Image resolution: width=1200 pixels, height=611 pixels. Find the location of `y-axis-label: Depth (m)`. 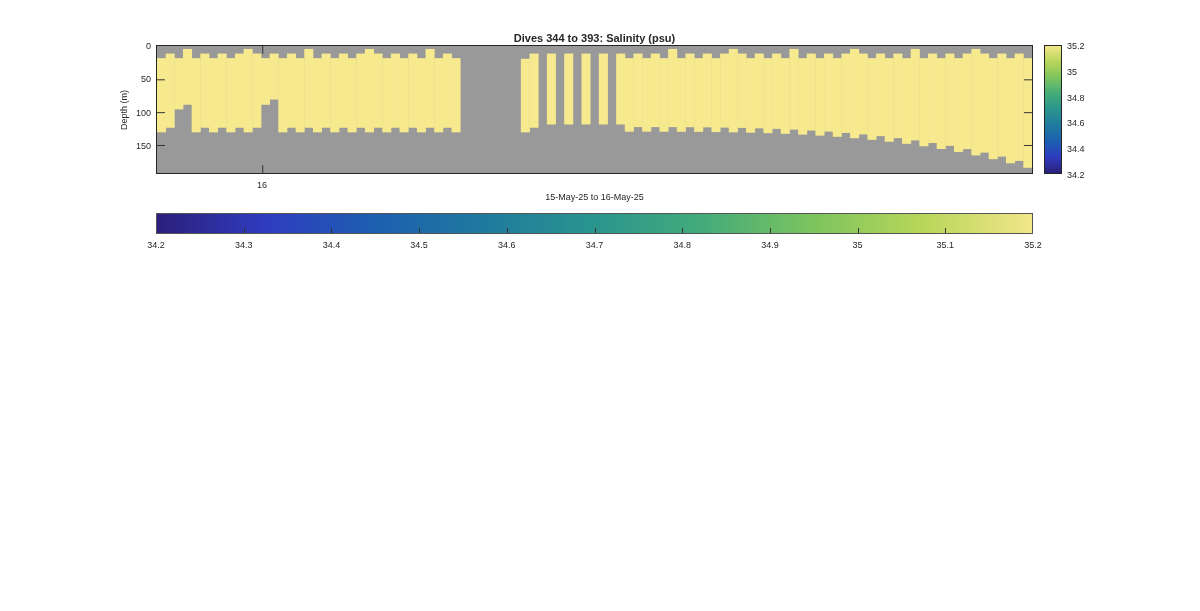

y-axis-label: Depth (m) is located at coordinates (124, 110).